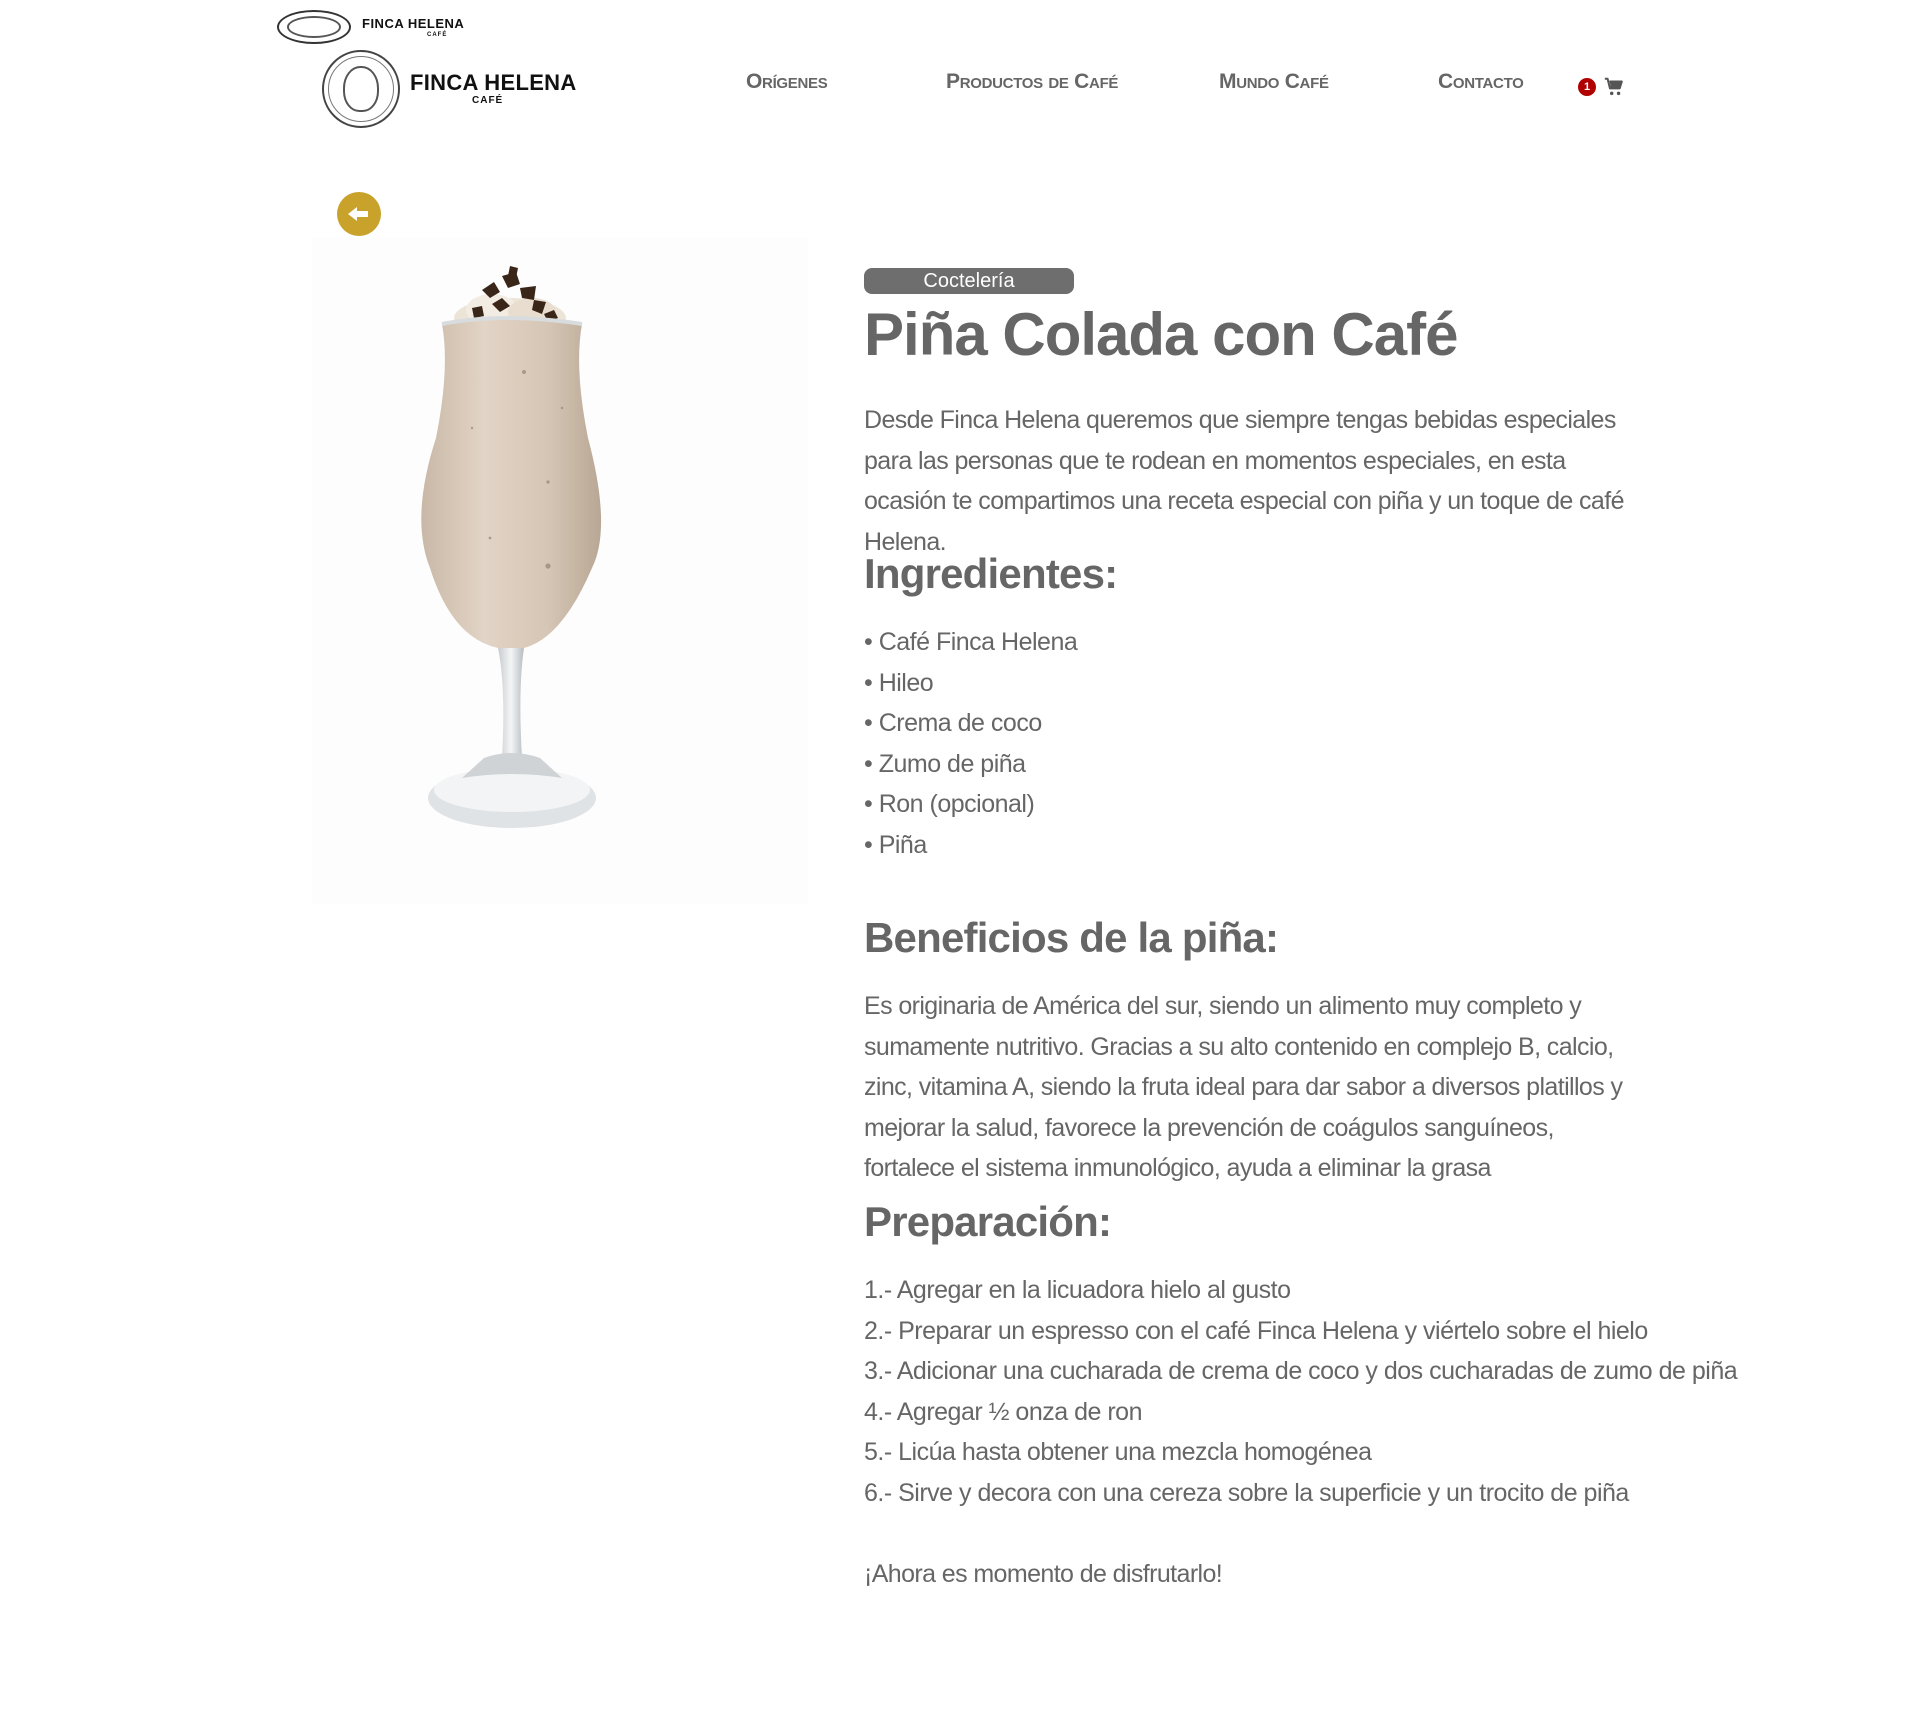 This screenshot has height=1734, width=1920. I want to click on mini-logo-sub: CAFÉ, so click(437, 35).